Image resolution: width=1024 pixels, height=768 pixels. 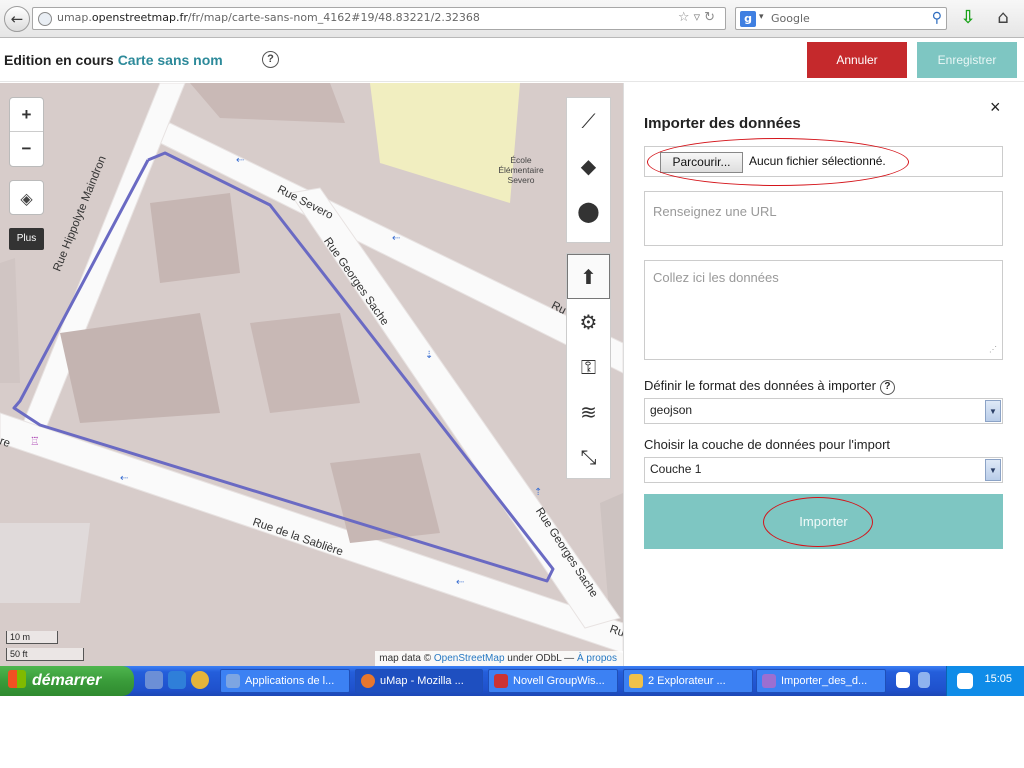 What do you see at coordinates (501, 681) in the screenshot?
I see `groupwise-icon` at bounding box center [501, 681].